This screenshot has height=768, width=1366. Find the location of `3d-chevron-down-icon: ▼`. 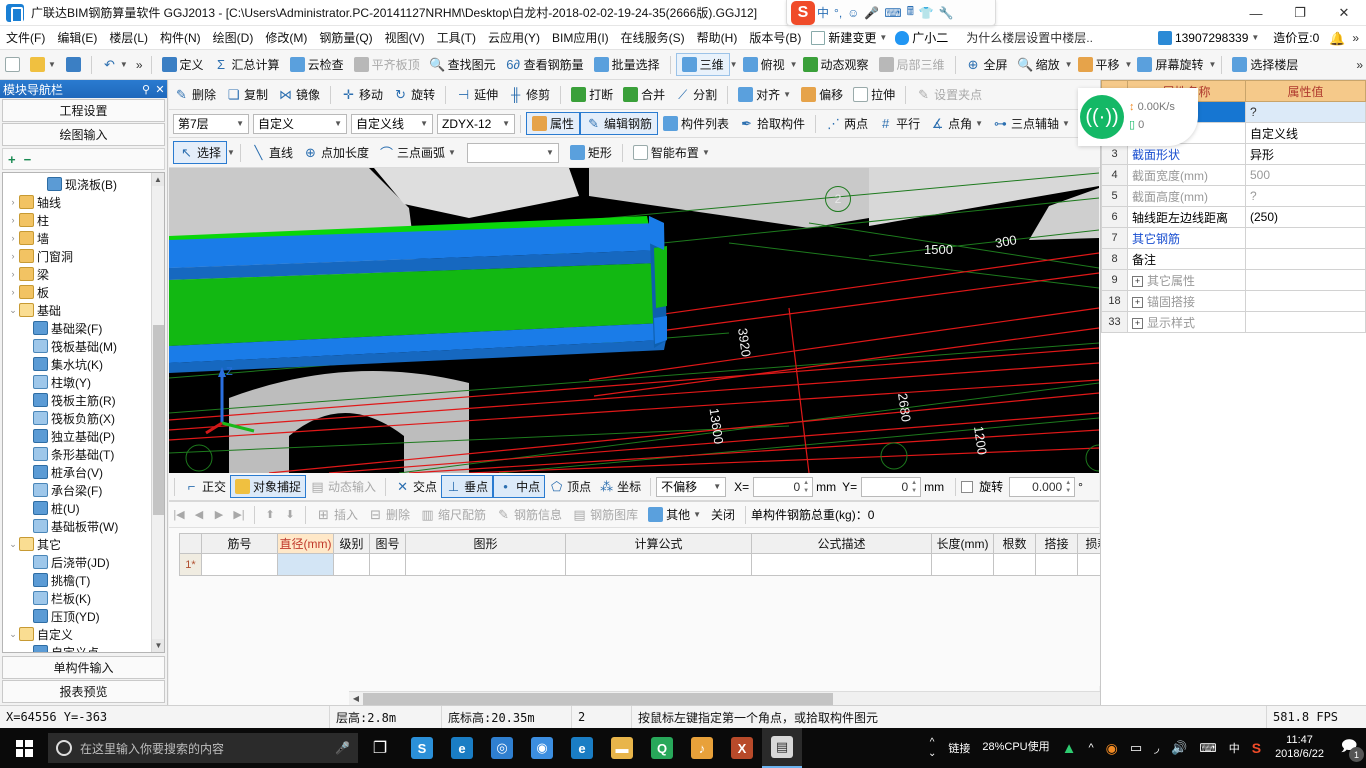

3d-chevron-down-icon: ▼ is located at coordinates (734, 64).